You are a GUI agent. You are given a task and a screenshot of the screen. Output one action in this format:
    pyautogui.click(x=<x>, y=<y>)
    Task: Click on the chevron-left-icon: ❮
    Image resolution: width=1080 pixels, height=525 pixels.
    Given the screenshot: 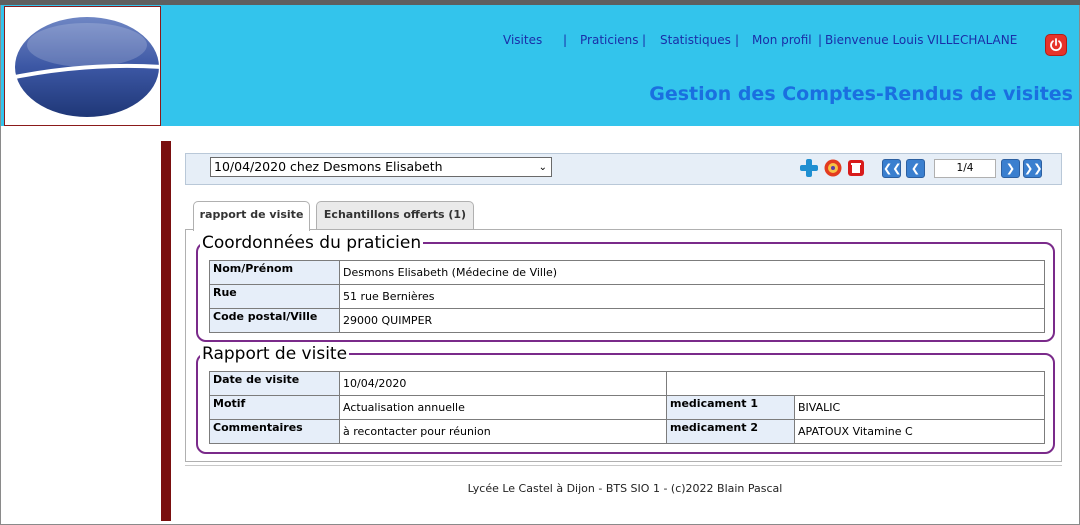 What is the action you would take?
    pyautogui.click(x=915, y=168)
    